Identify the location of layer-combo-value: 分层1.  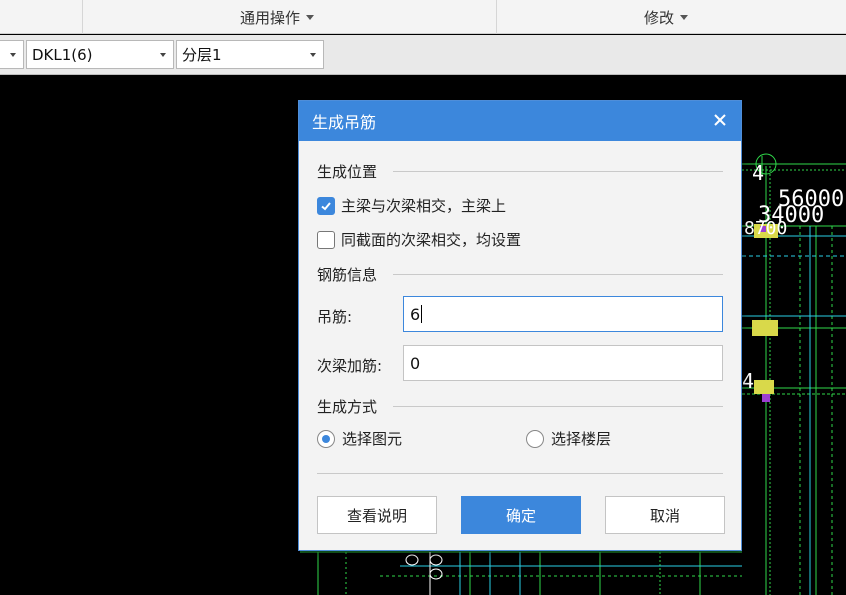
(202, 55).